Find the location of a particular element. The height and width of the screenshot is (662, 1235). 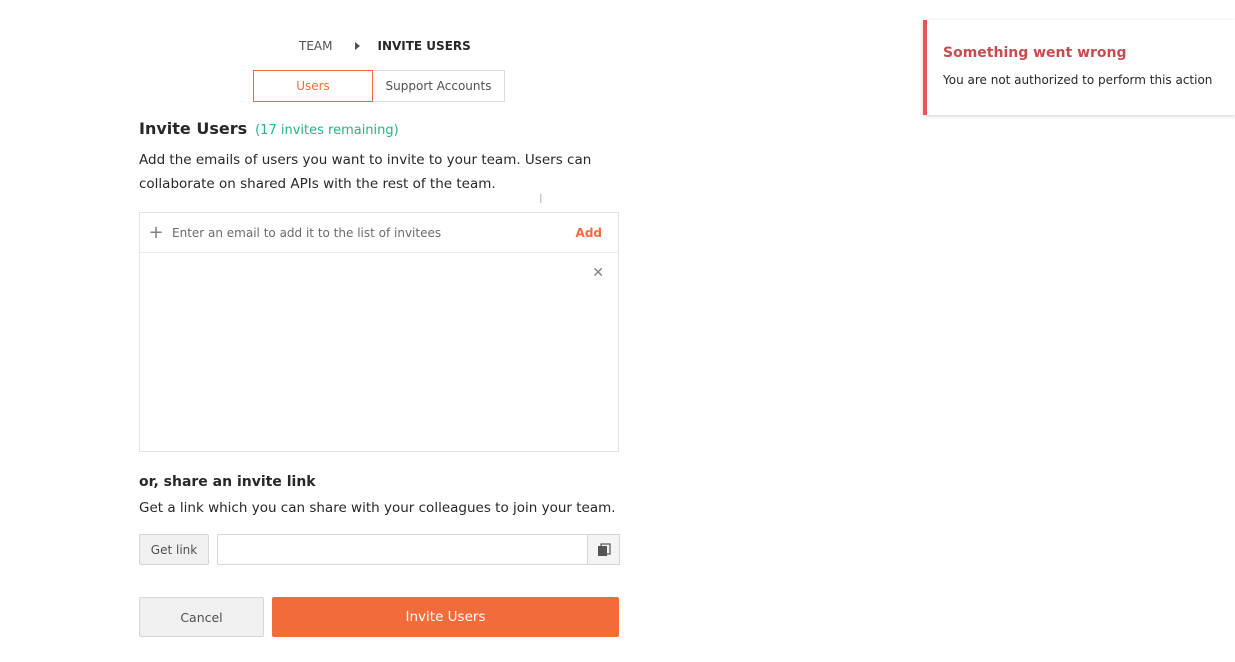

copy-link-button is located at coordinates (604, 549).